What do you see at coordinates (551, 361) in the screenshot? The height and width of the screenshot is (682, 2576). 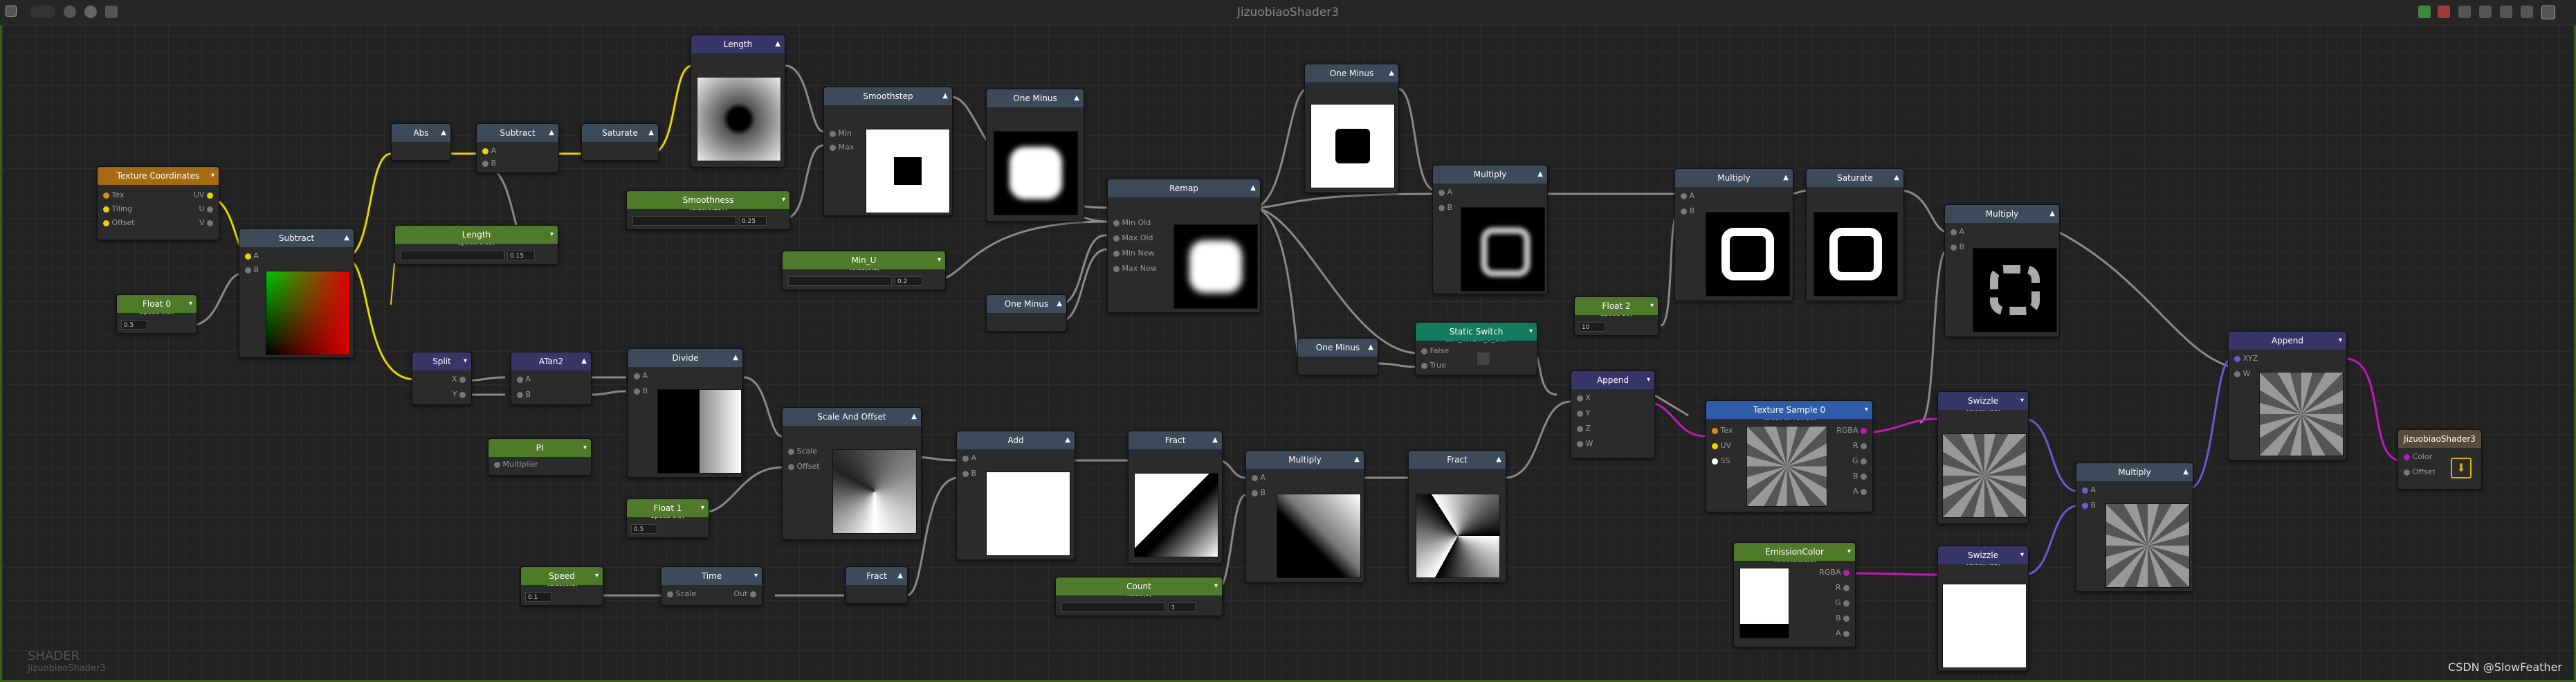 I see `node-header: ATan2 ▲` at bounding box center [551, 361].